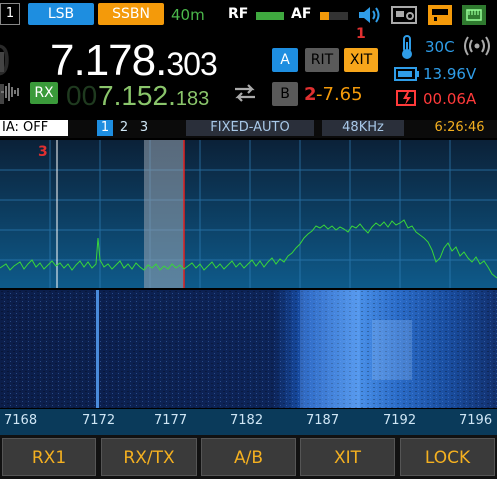 The width and height of the screenshot is (497, 479). What do you see at coordinates (363, 128) in the screenshot?
I see `scope-bandwidth: 48KHz` at bounding box center [363, 128].